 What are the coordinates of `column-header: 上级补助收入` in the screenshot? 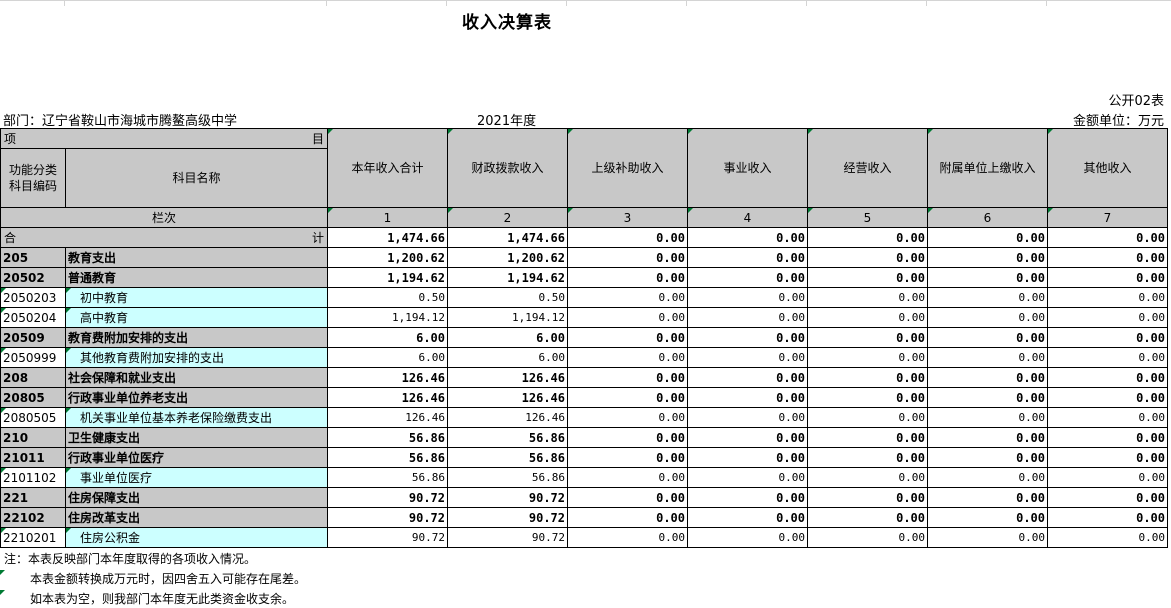 It's located at (627, 168).